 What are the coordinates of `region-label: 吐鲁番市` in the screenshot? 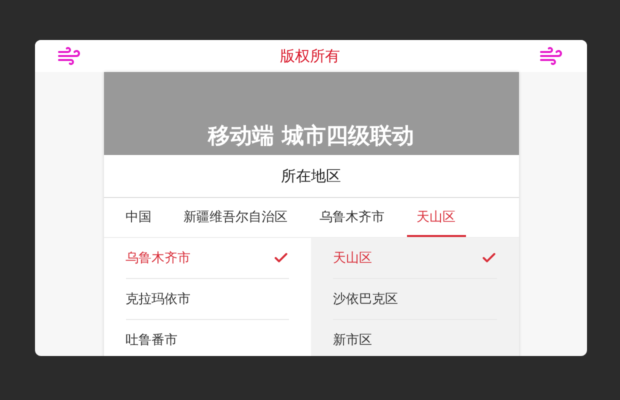 It's located at (152, 340).